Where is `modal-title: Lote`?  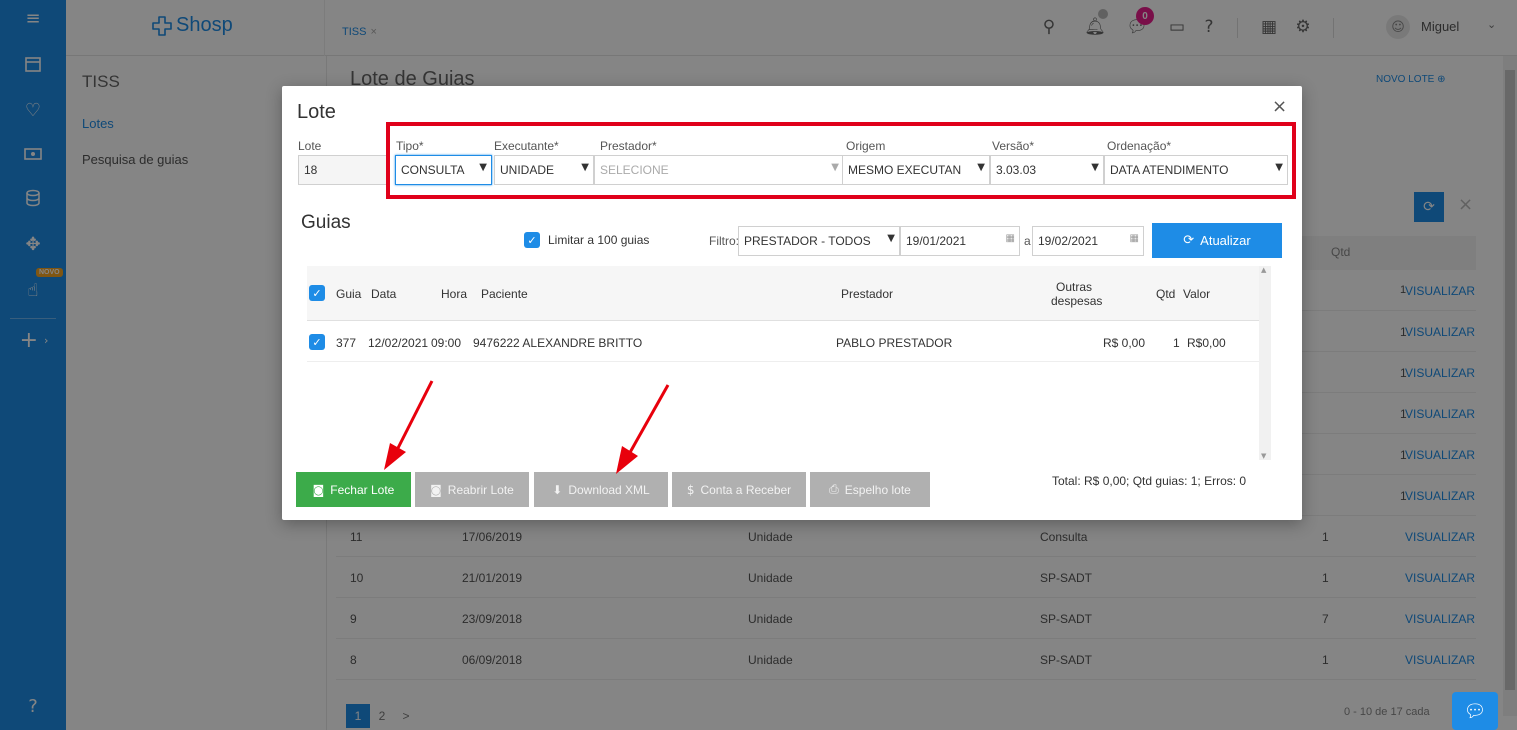 modal-title: Lote is located at coordinates (316, 112).